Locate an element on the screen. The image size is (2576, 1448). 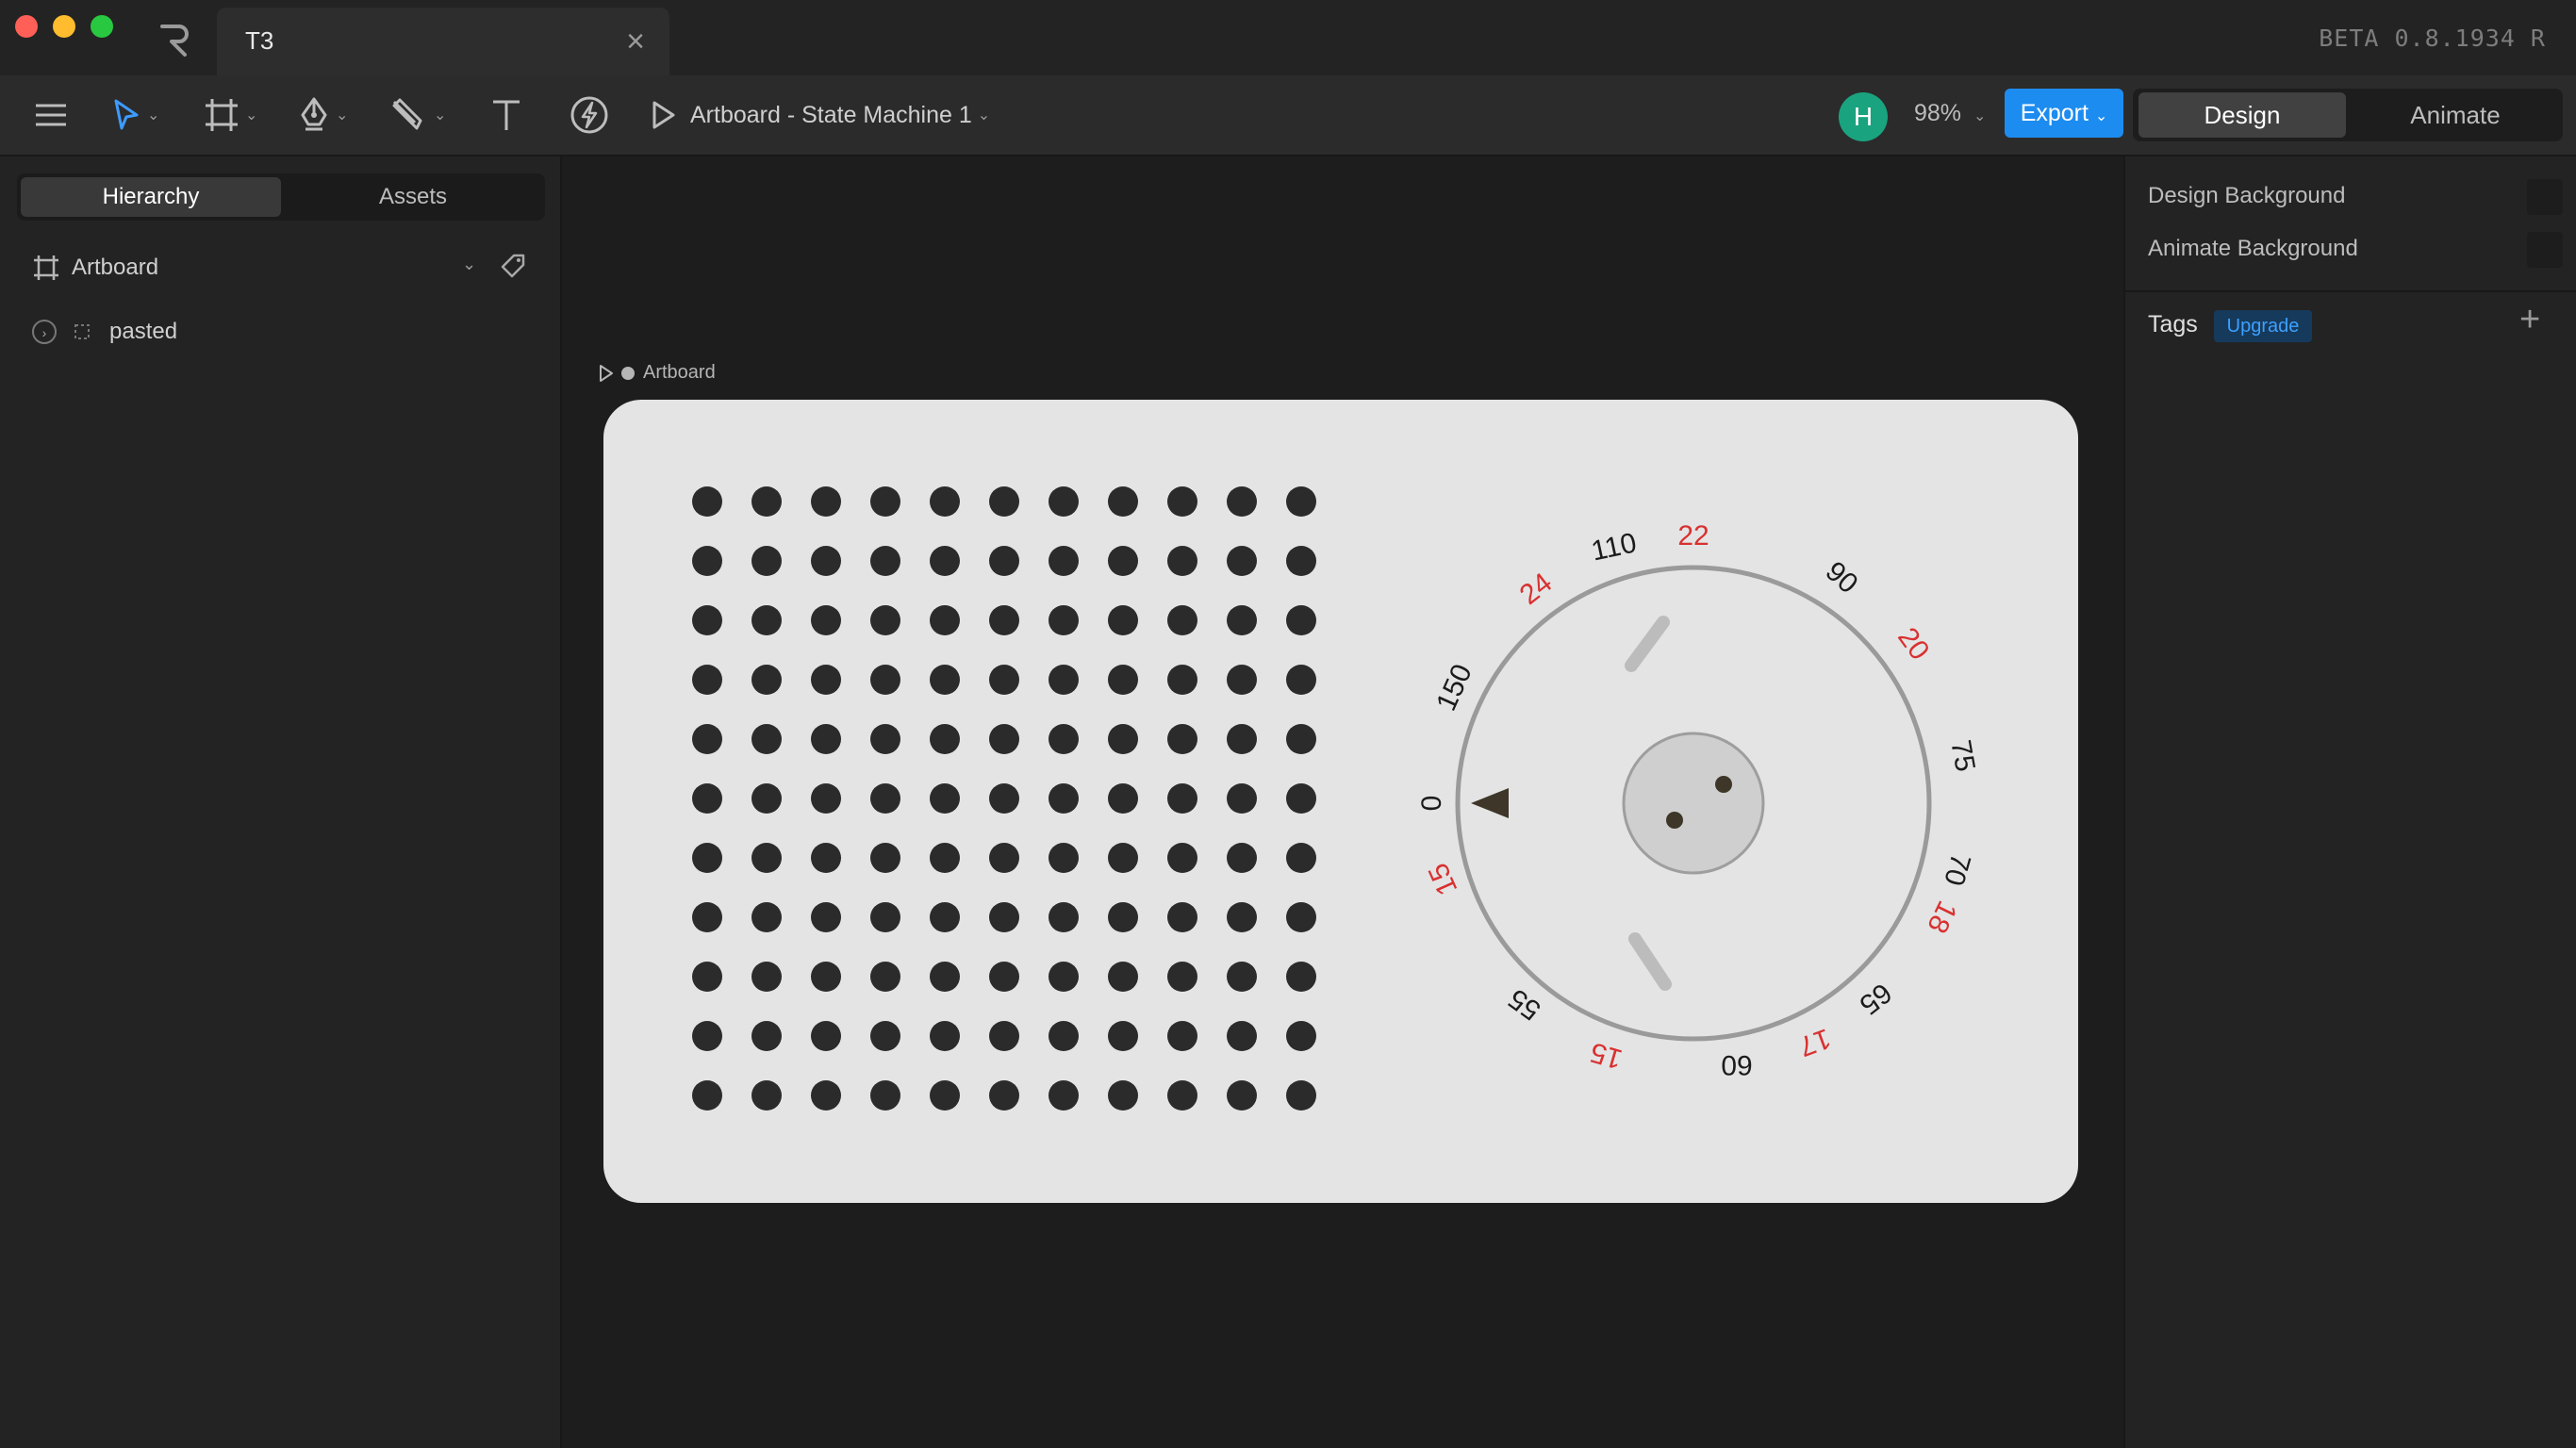
hierarchy-item-artboard: Artboard ⌄ is located at coordinates (282, 268).